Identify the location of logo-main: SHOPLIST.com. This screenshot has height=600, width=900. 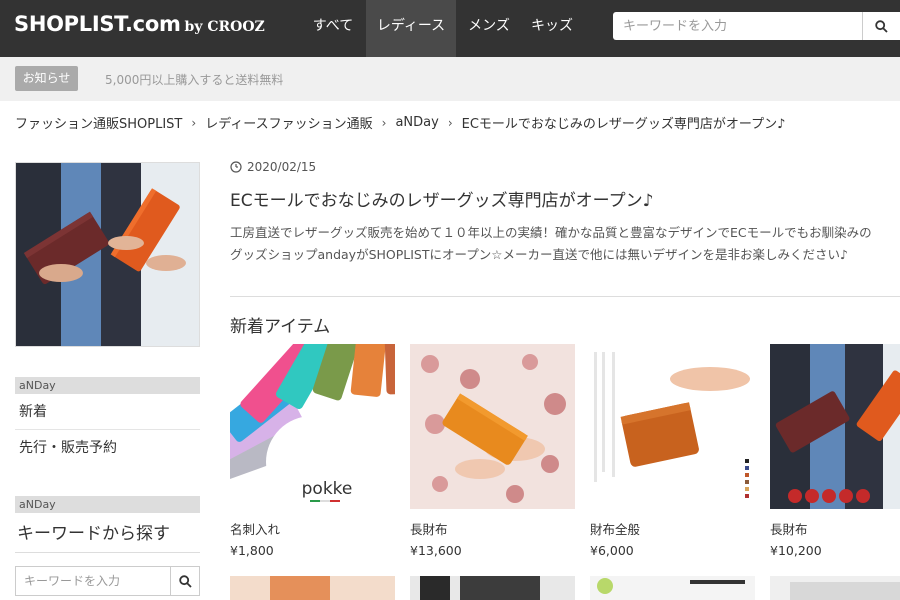
(97, 24).